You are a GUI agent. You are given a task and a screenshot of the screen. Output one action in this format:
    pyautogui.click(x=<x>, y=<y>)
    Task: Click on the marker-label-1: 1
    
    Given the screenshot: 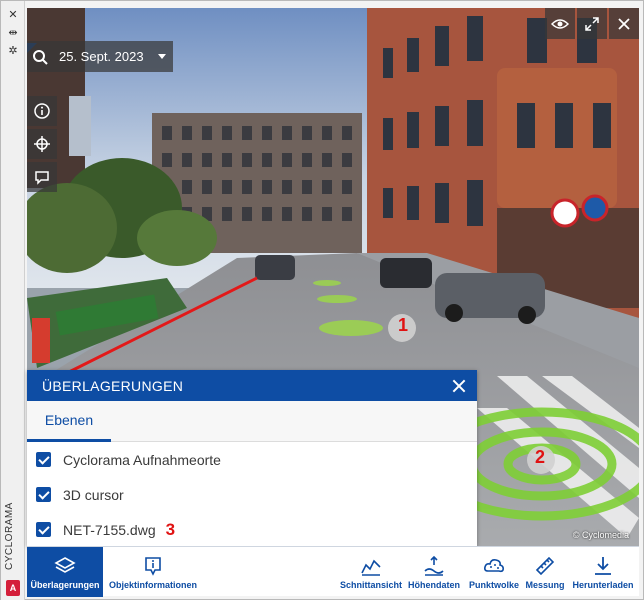 What is the action you would take?
    pyautogui.click(x=403, y=325)
    